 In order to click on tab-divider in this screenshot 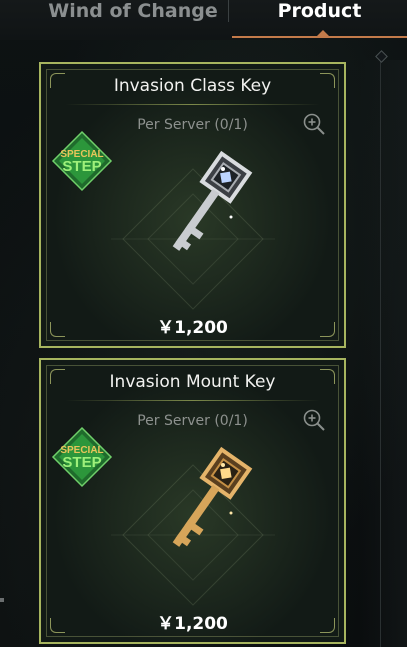, I will do `click(228, 11)`.